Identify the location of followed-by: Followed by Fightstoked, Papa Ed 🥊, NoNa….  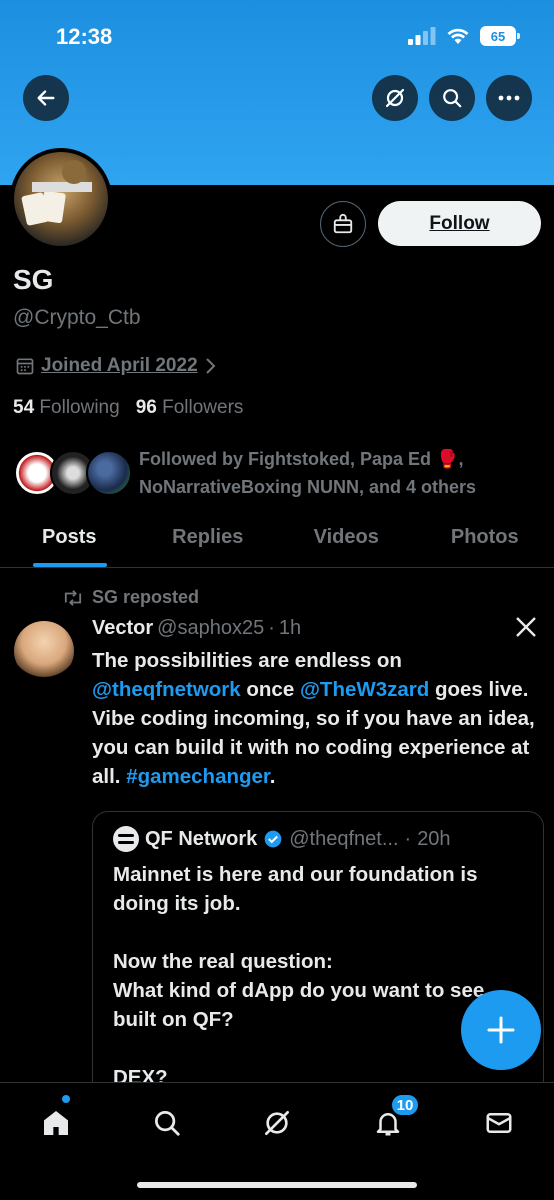
(279, 471).